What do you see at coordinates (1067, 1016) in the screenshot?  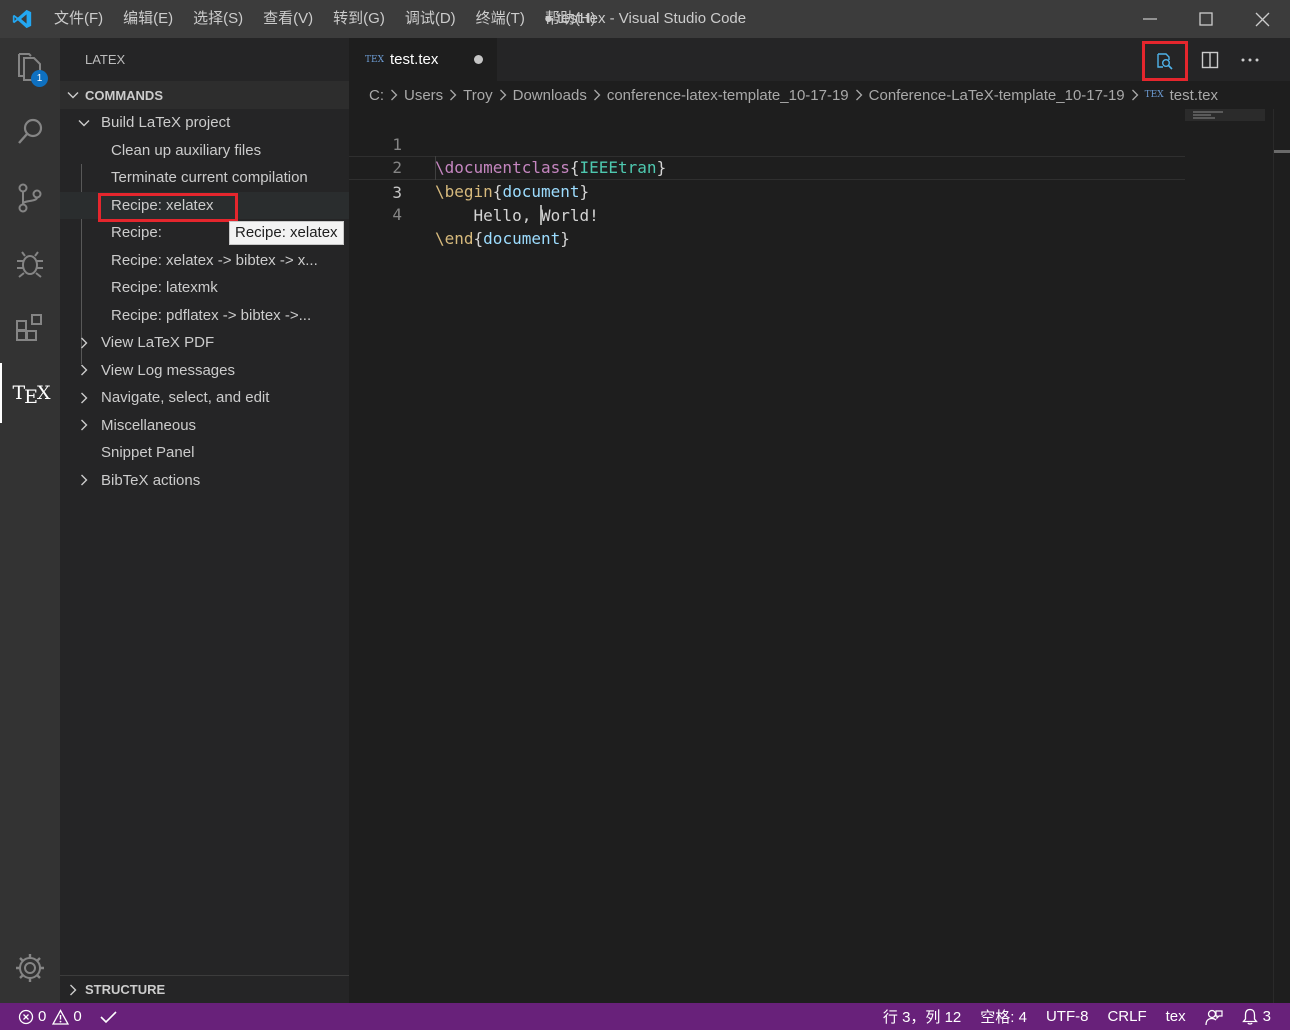 I see `encoding: UTF-8` at bounding box center [1067, 1016].